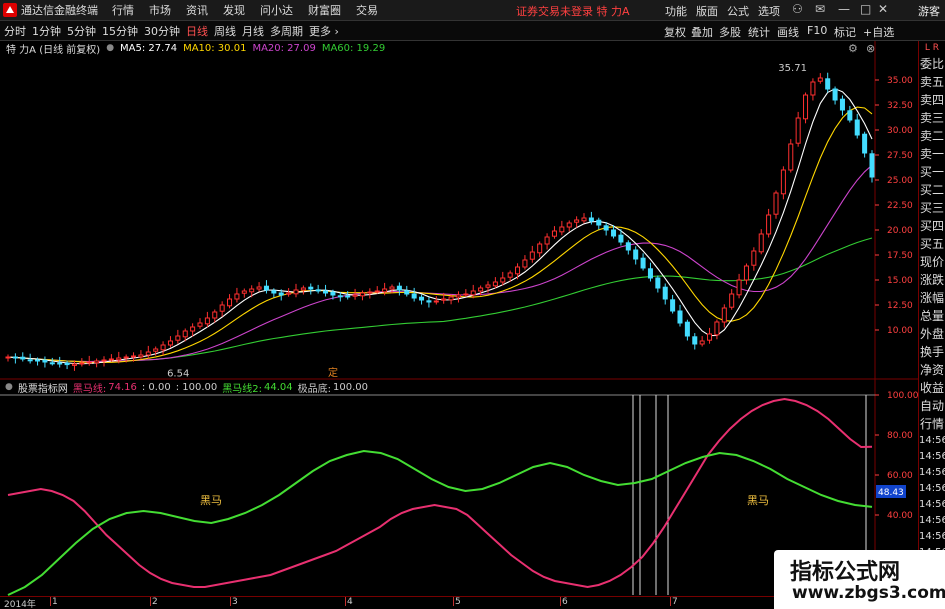 The image size is (945, 609). I want to click on menu-trade: 交易, so click(367, 10).